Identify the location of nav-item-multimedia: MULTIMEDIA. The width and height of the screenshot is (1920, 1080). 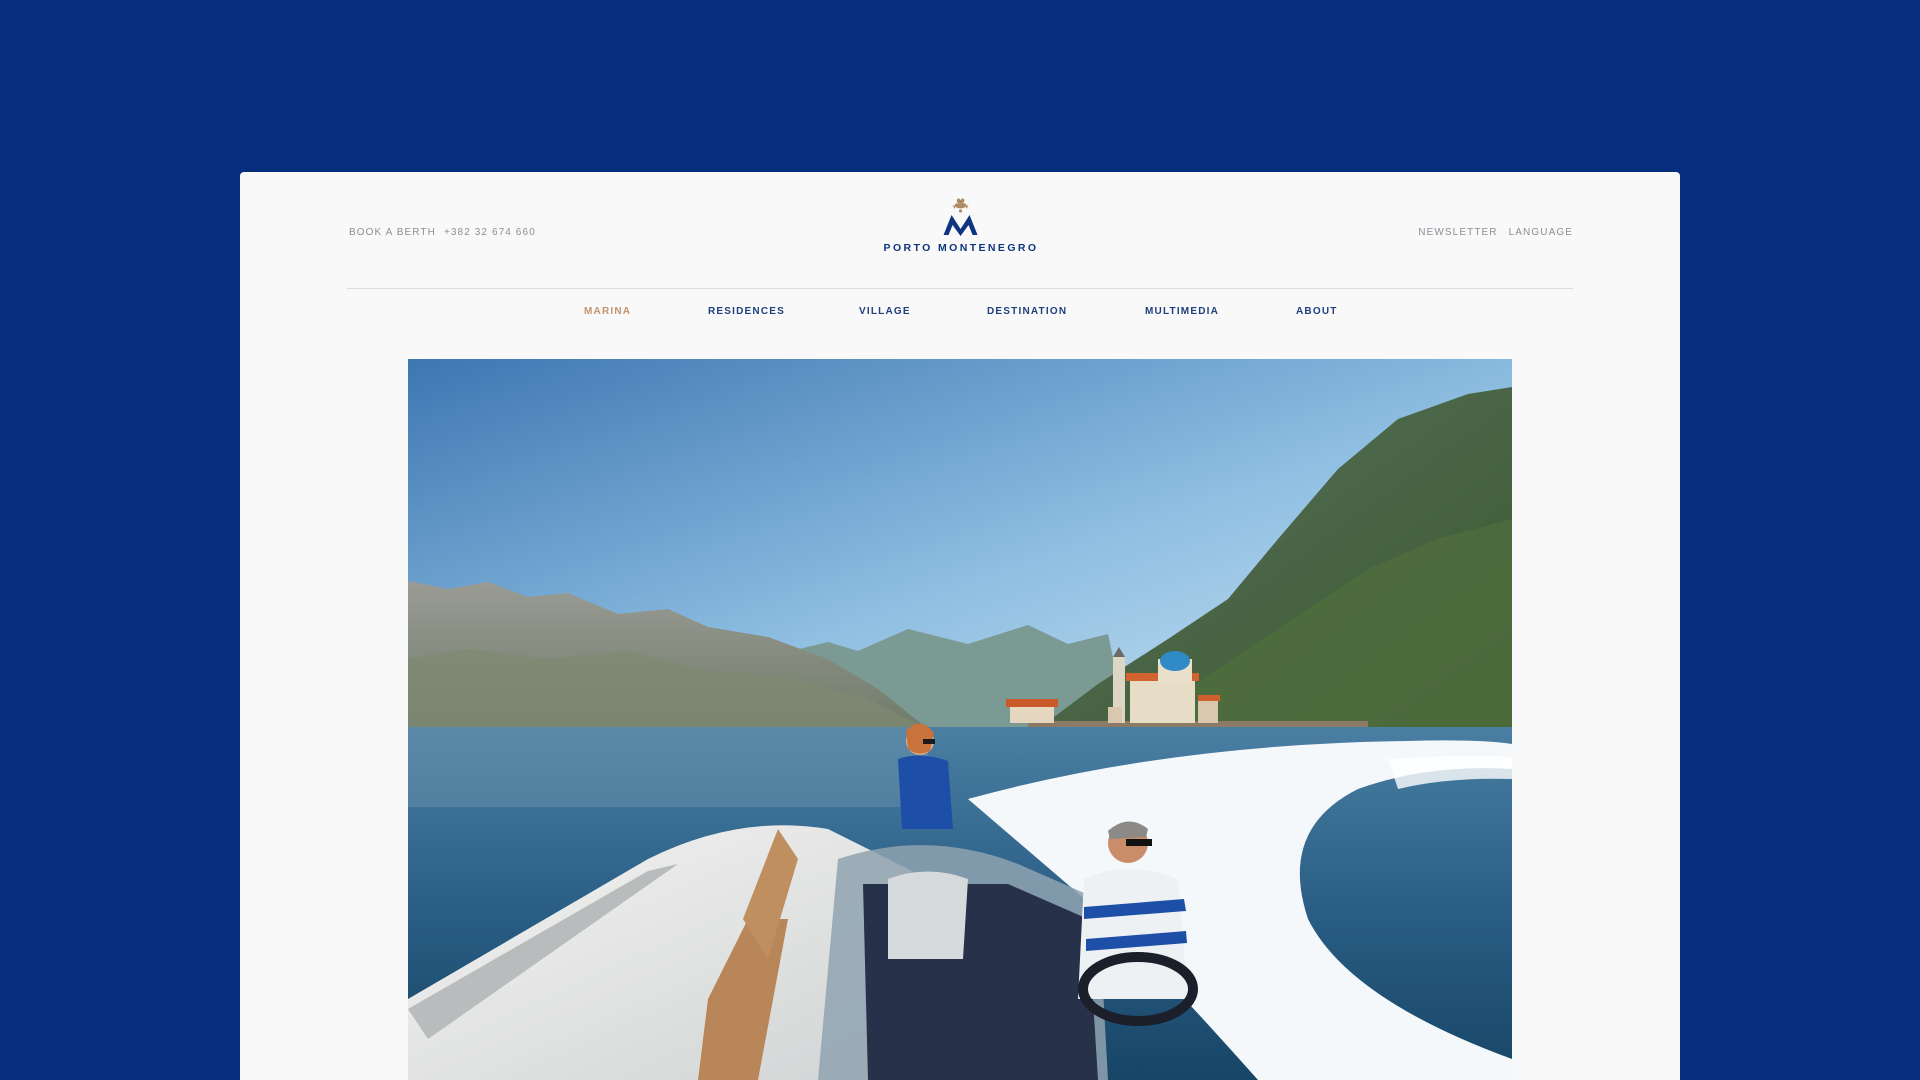
(1182, 311).